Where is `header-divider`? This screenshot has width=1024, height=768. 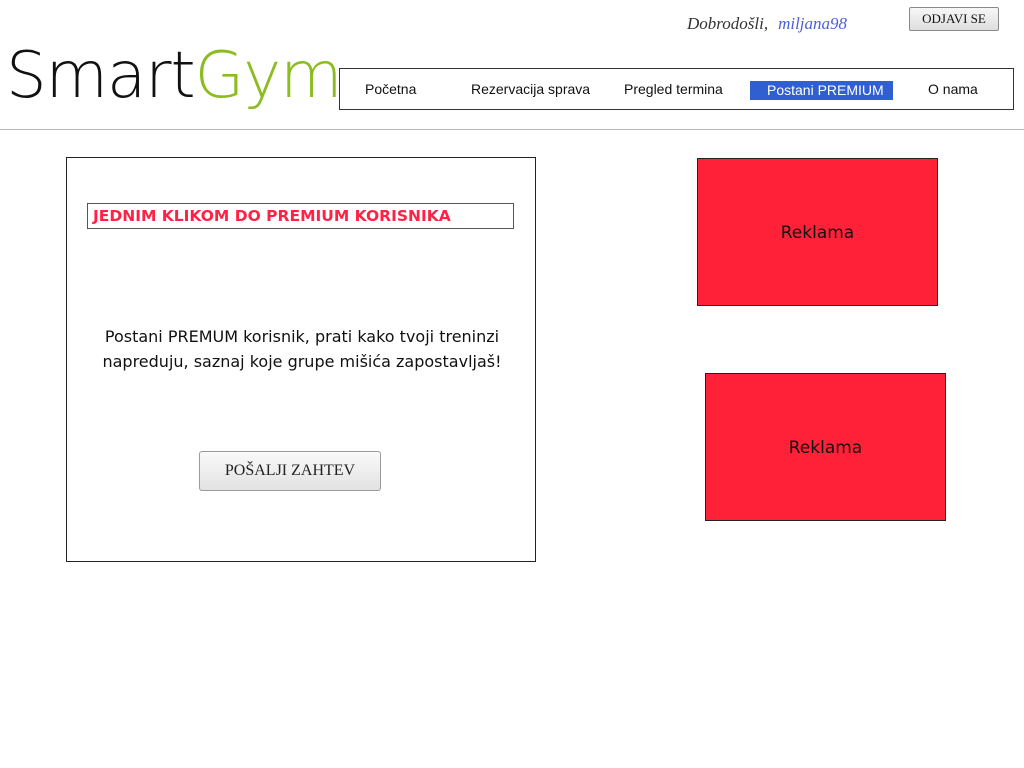 header-divider is located at coordinates (512, 129).